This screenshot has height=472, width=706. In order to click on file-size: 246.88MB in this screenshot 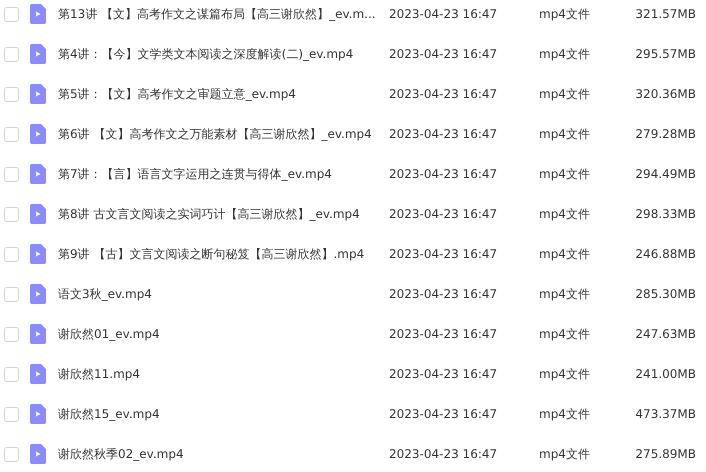, I will do `click(665, 254)`.